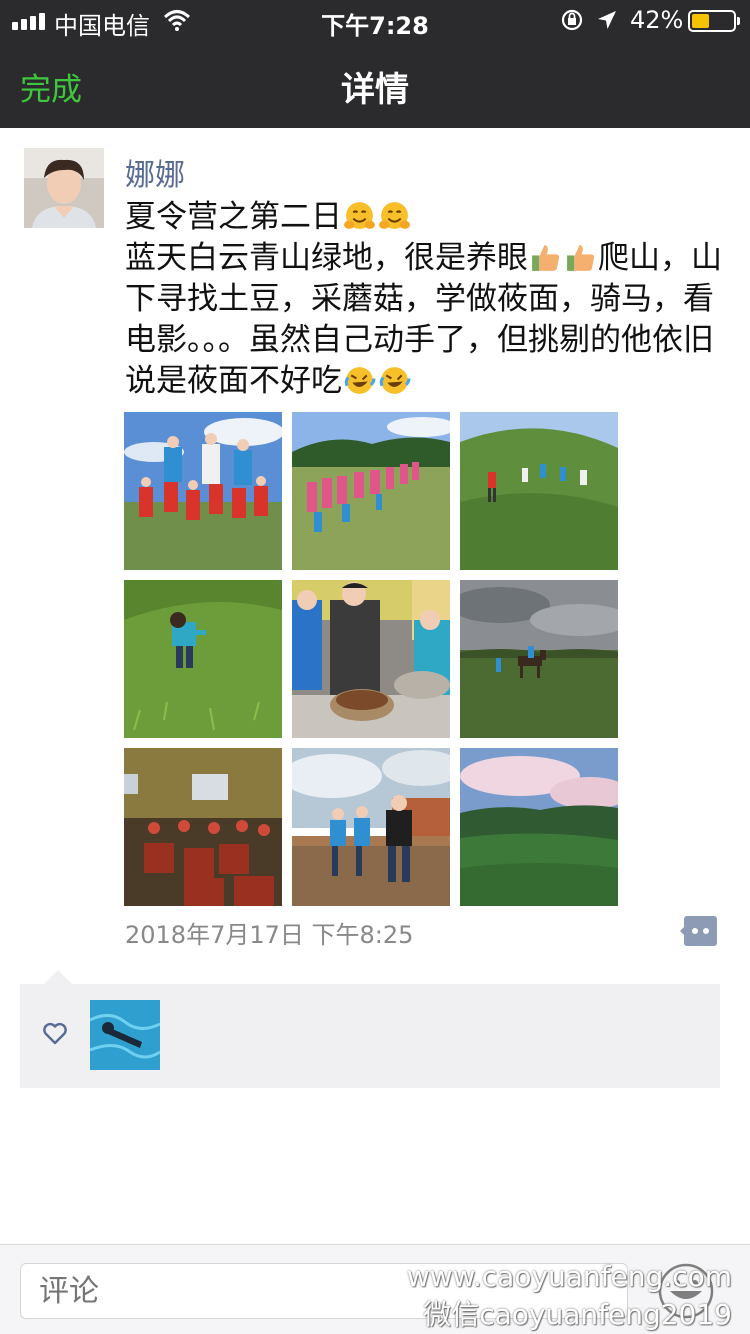  I want to click on rotation-lock-icon, so click(572, 20).